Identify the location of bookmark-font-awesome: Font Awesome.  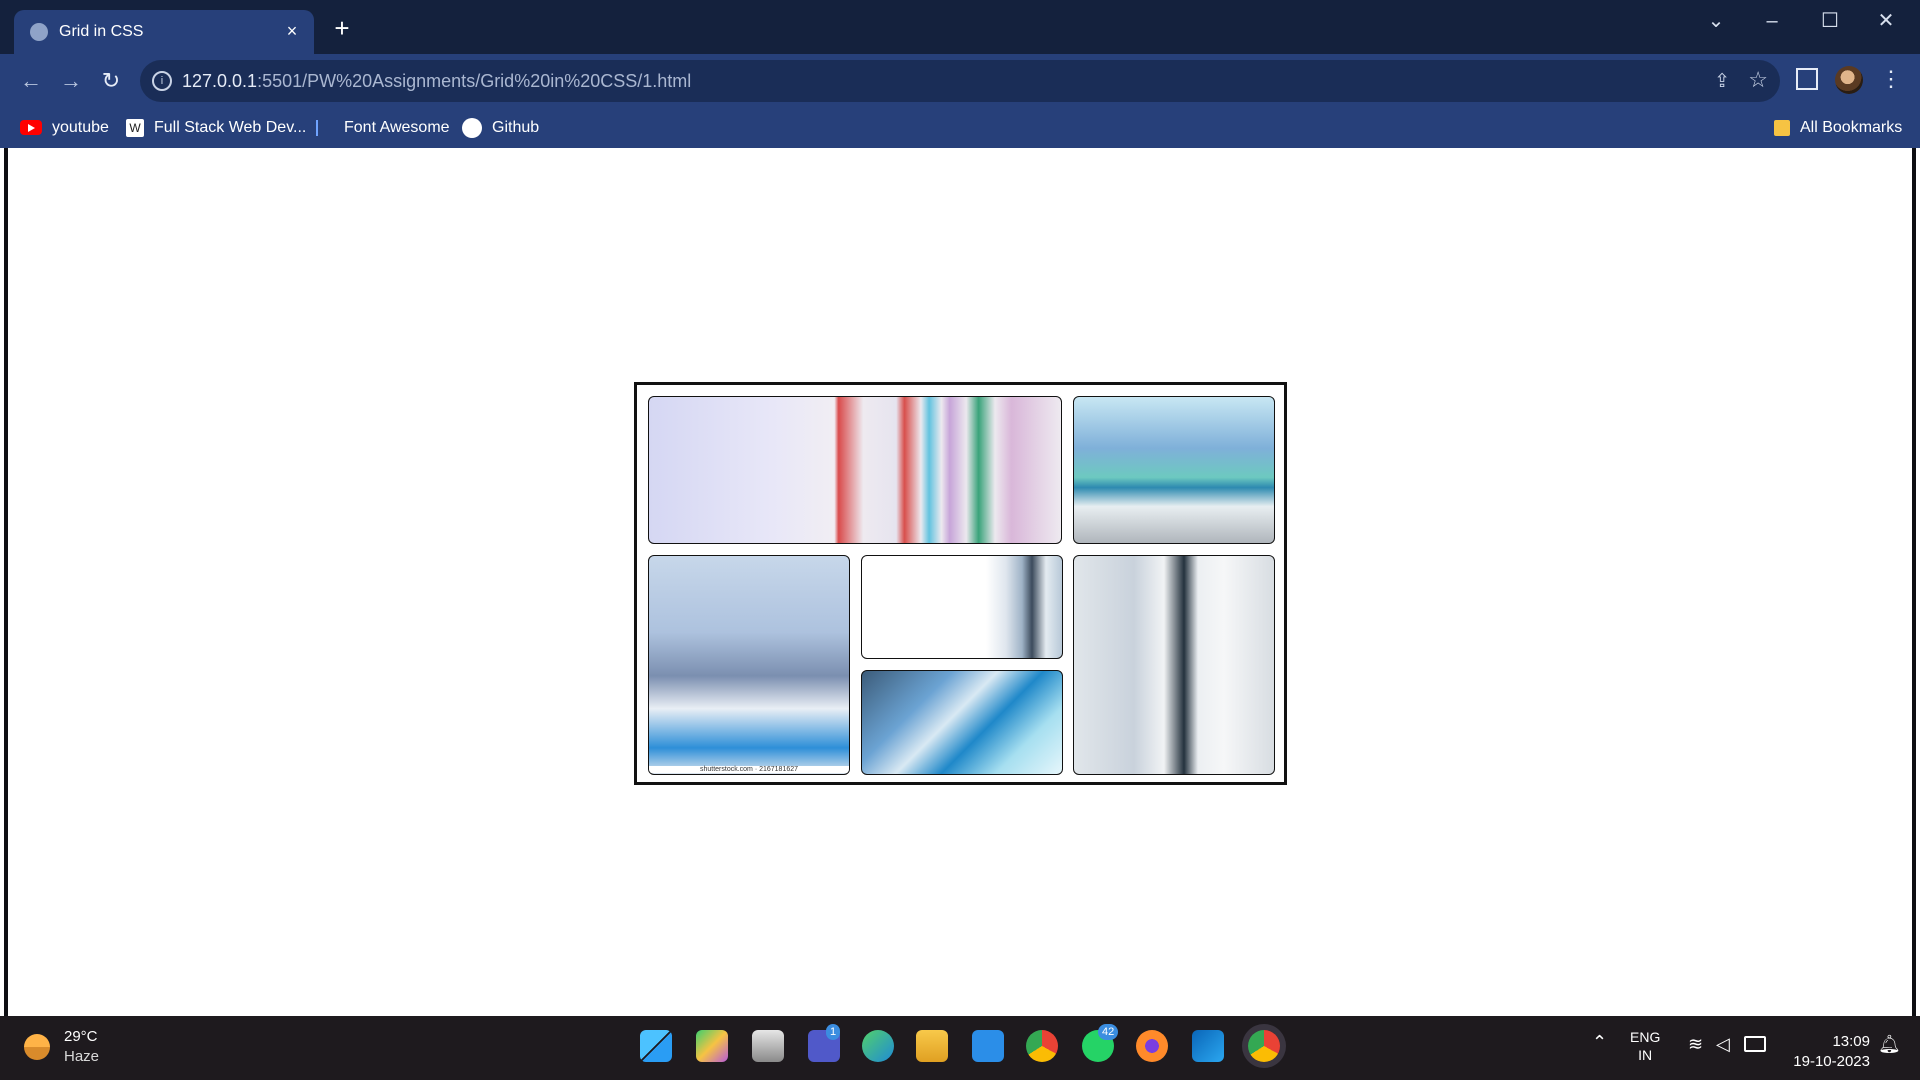
(383, 128).